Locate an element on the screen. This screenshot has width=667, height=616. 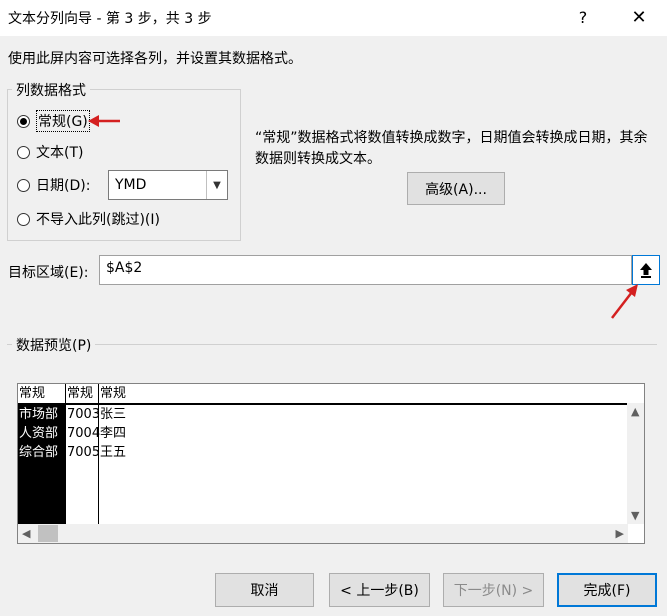
preview-column-2: 常规 7003 7004 7005 is located at coordinates (83, 454).